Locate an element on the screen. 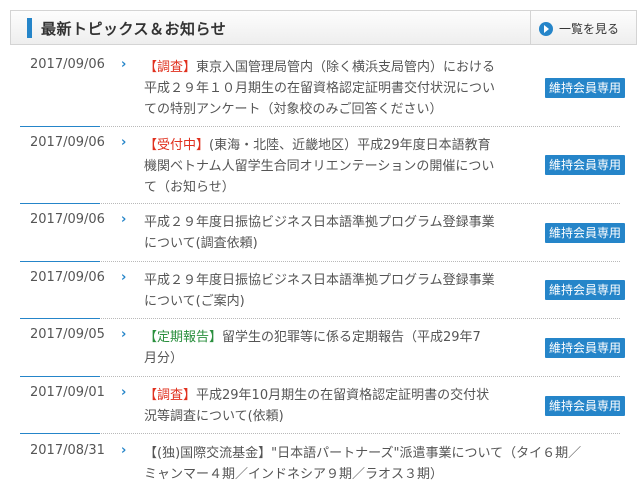 The width and height of the screenshot is (640, 489). topics-header: 最新トピックス＆お知らせ 一覧を見る is located at coordinates (323, 27).